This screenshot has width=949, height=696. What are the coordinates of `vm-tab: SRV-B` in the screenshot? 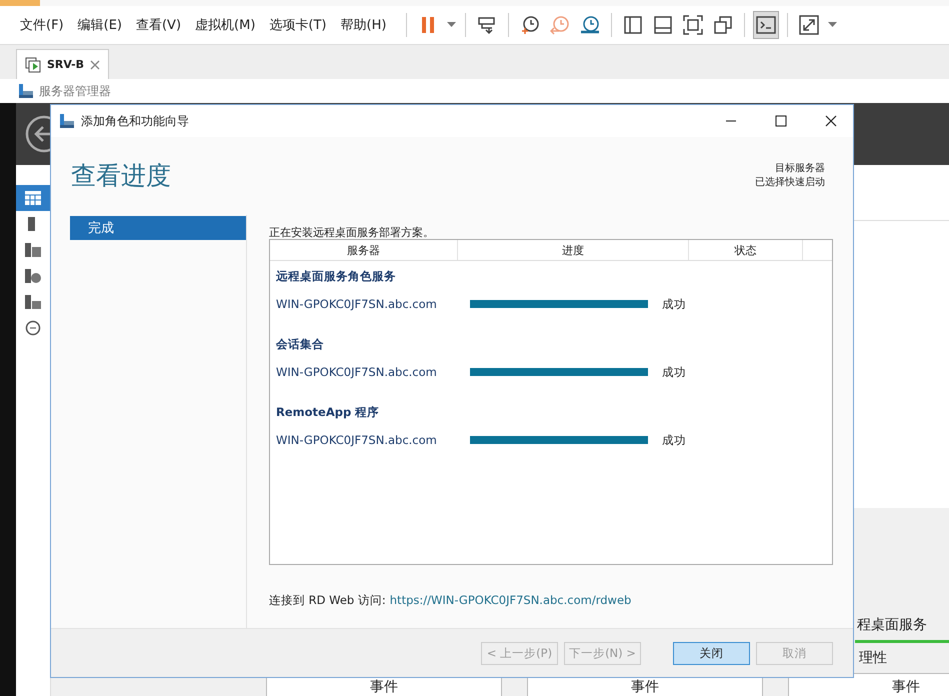 It's located at (63, 64).